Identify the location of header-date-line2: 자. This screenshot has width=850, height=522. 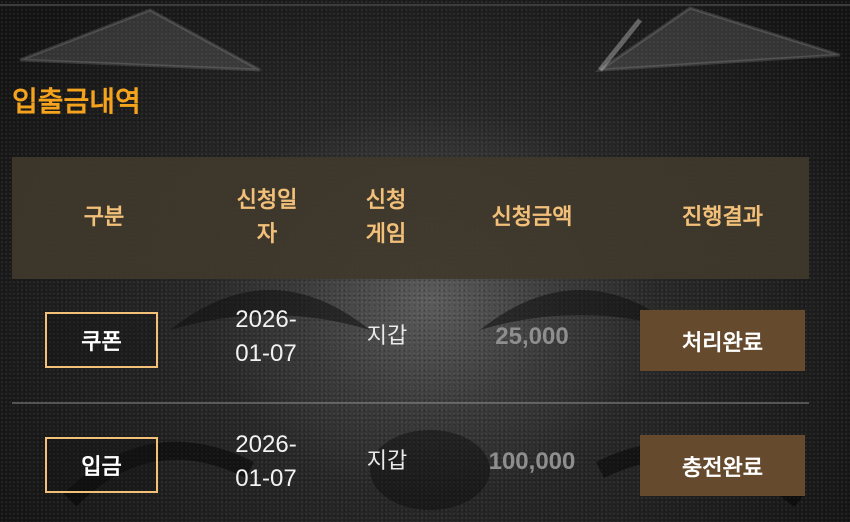
(267, 234).